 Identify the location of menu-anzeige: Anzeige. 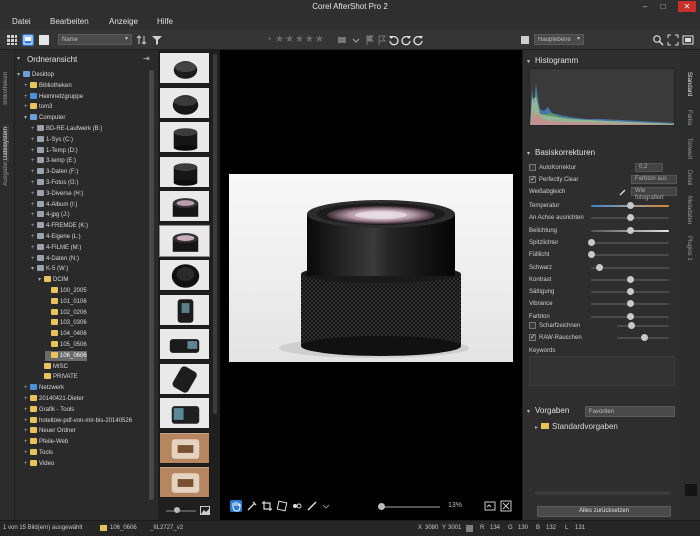
(123, 21).